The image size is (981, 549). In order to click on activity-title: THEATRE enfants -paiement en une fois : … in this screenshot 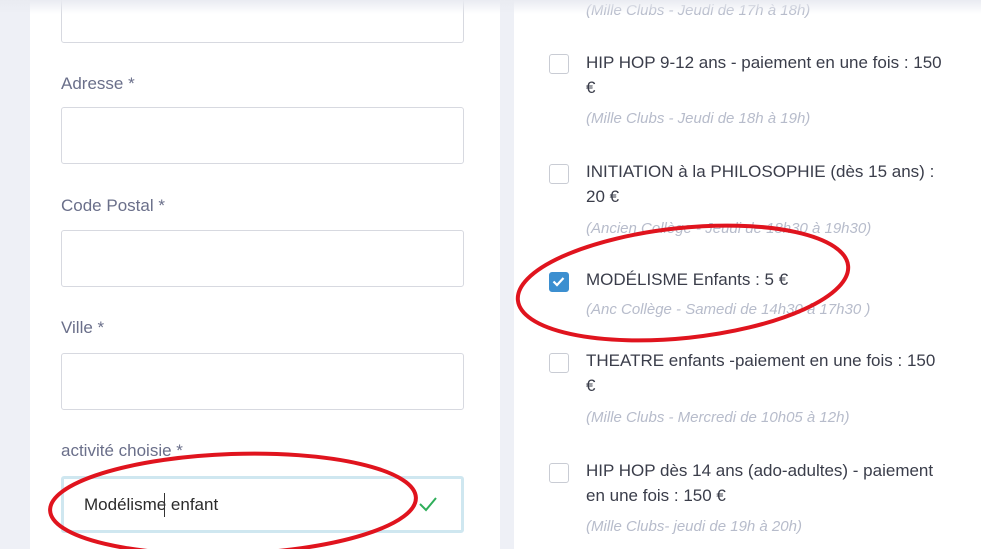, I will do `click(761, 373)`.